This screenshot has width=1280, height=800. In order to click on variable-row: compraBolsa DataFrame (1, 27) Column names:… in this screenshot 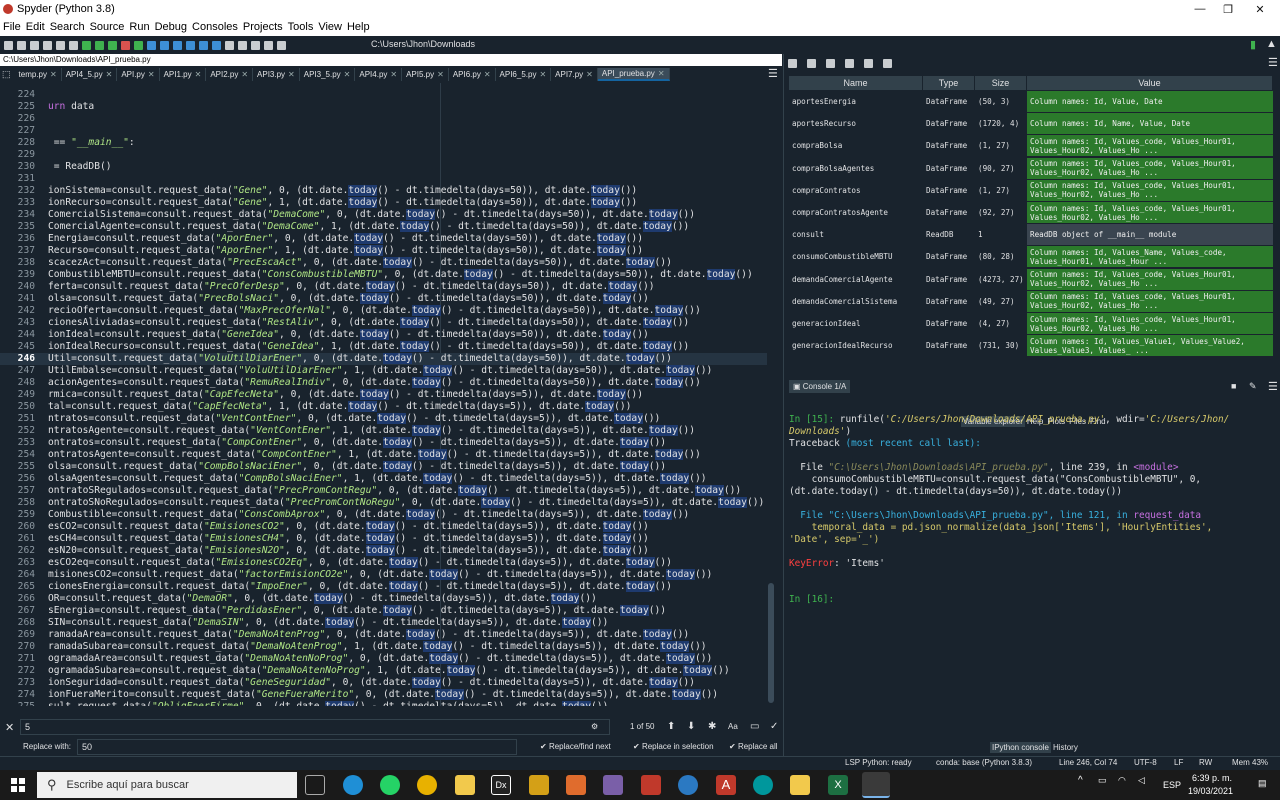, I will do `click(1031, 146)`.